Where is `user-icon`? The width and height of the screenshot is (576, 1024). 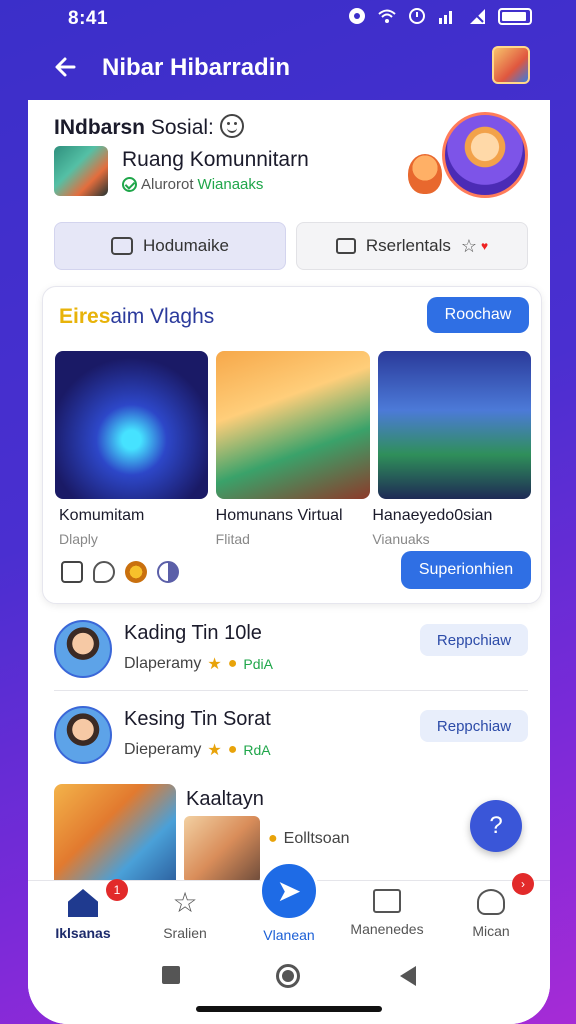
user-icon is located at coordinates (491, 902).